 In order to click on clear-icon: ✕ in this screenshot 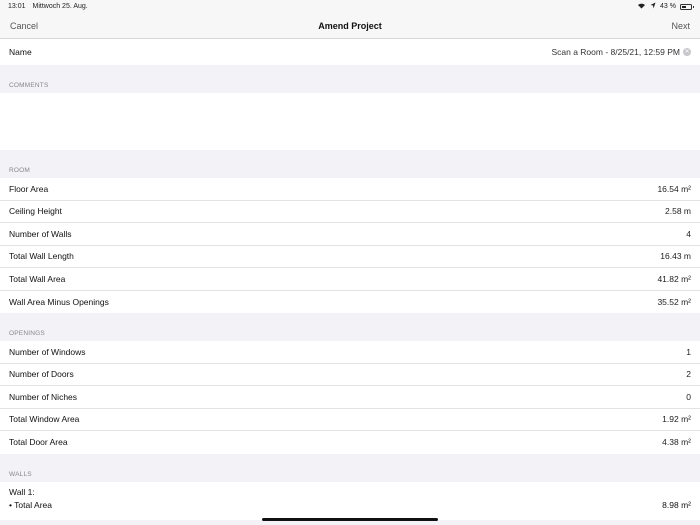, I will do `click(687, 52)`.